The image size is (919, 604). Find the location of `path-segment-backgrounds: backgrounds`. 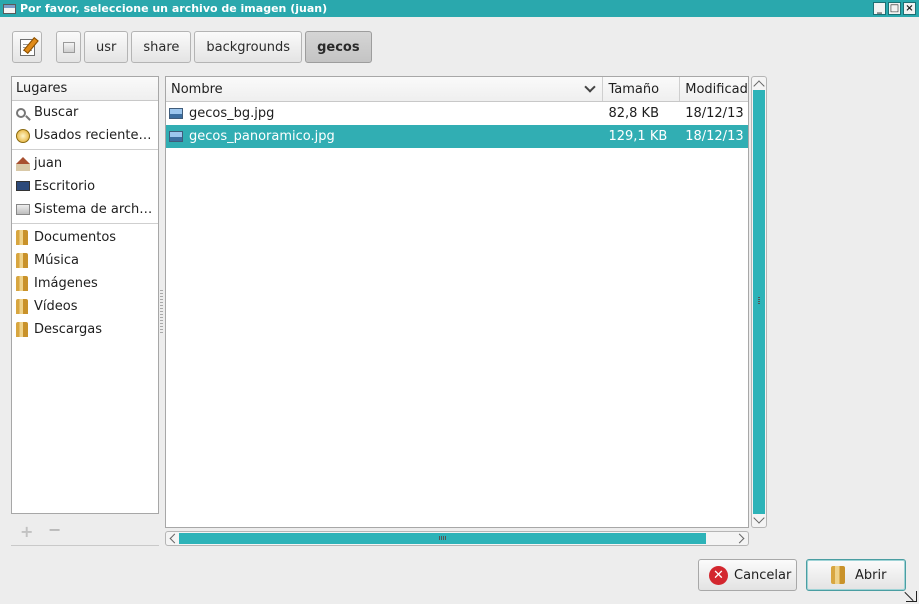

path-segment-backgrounds: backgrounds is located at coordinates (248, 47).